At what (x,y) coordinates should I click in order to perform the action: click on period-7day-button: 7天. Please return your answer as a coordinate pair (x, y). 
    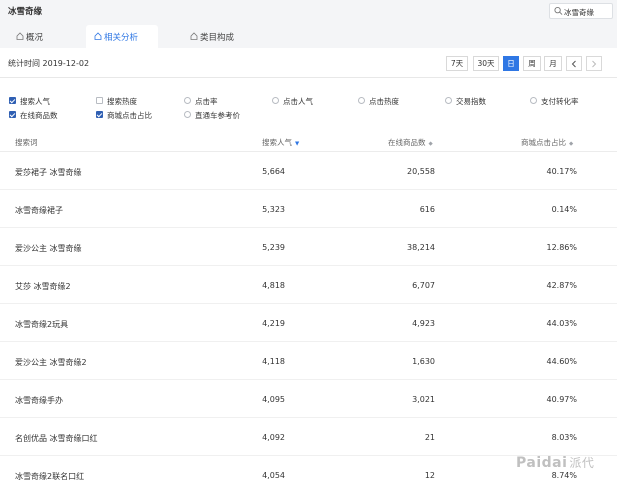
    Looking at the image, I should click on (457, 63).